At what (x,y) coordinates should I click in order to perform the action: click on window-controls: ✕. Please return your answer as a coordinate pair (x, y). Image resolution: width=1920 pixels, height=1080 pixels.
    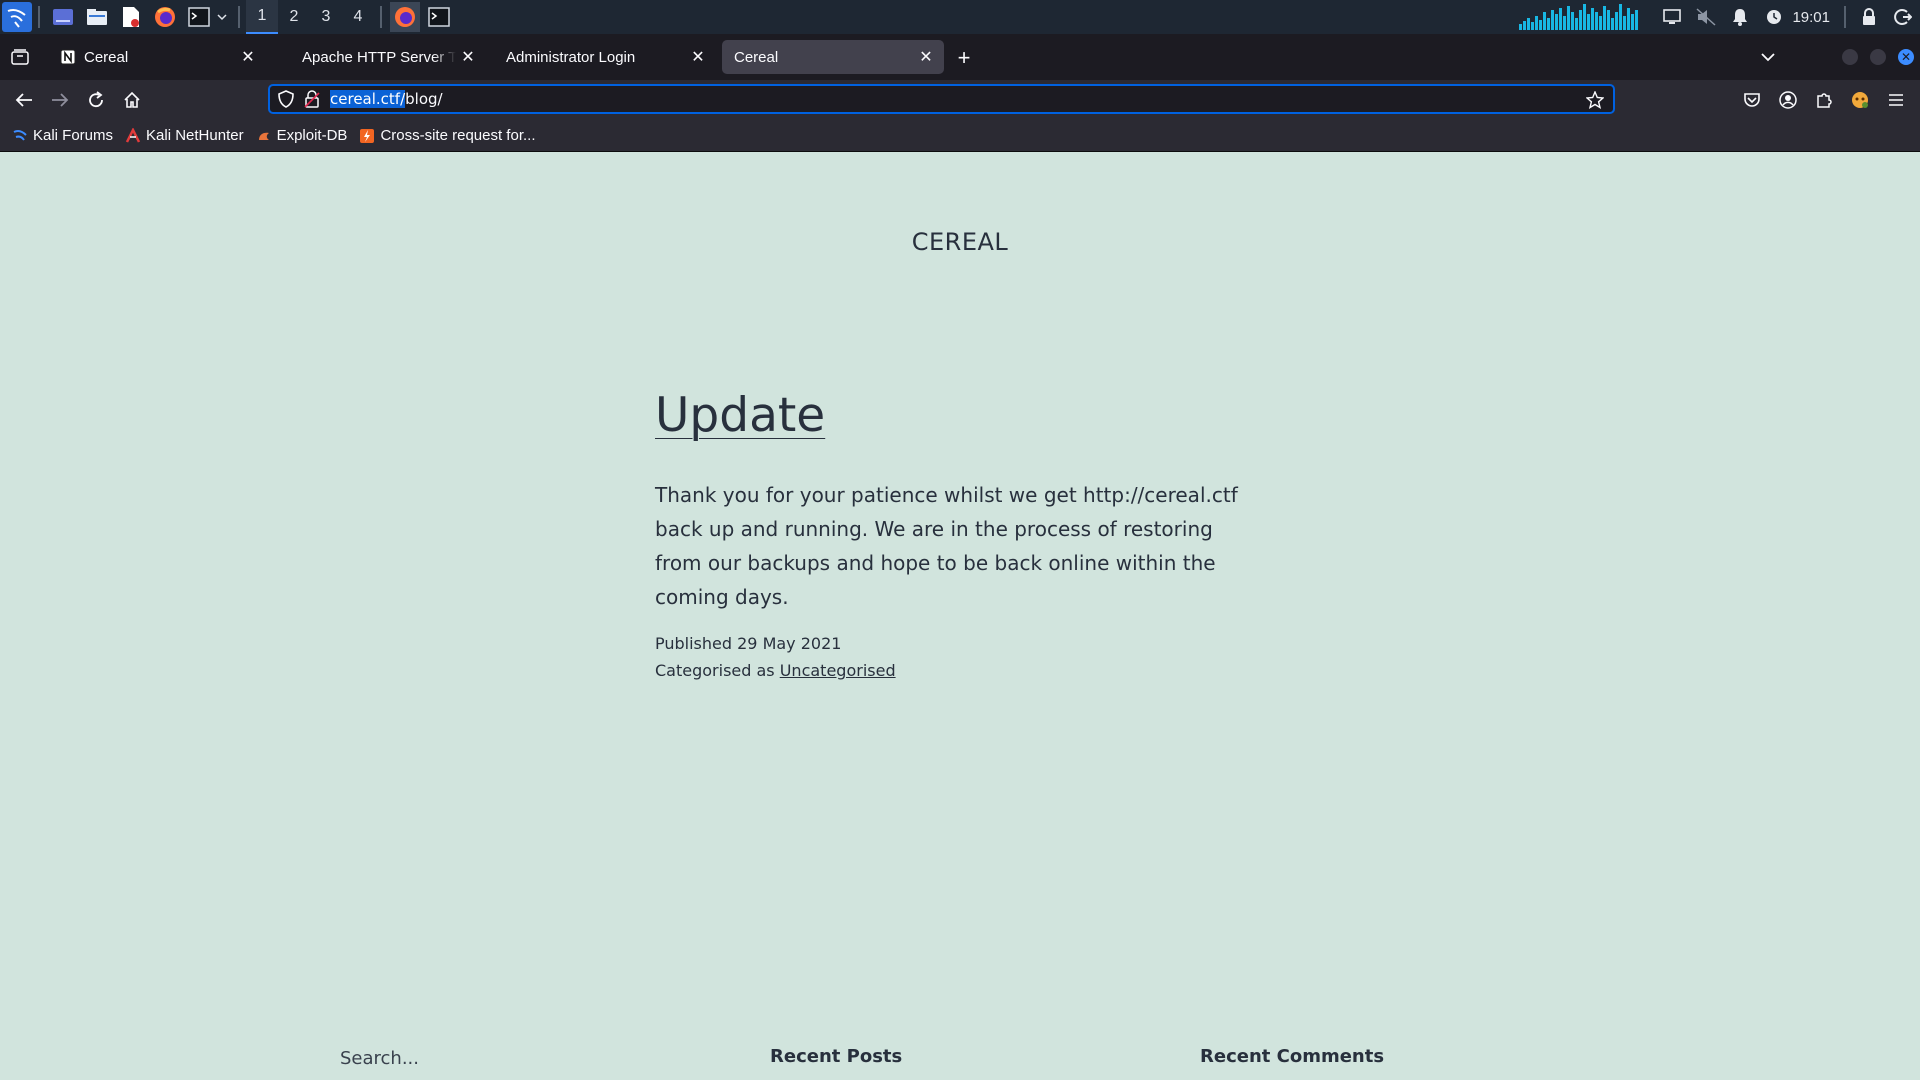
    Looking at the image, I should click on (1835, 57).